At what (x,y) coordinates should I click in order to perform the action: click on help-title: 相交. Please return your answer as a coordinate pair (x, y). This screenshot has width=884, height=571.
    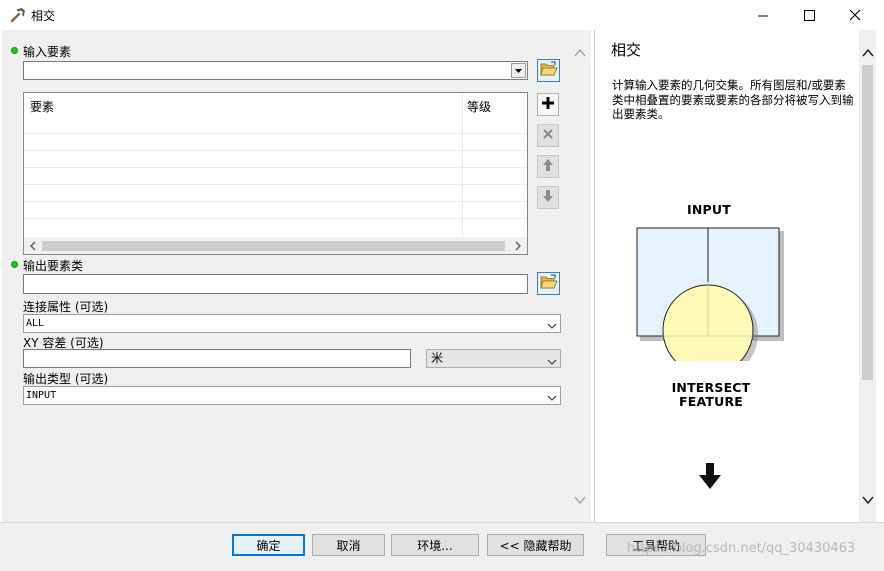
    Looking at the image, I should click on (626, 50).